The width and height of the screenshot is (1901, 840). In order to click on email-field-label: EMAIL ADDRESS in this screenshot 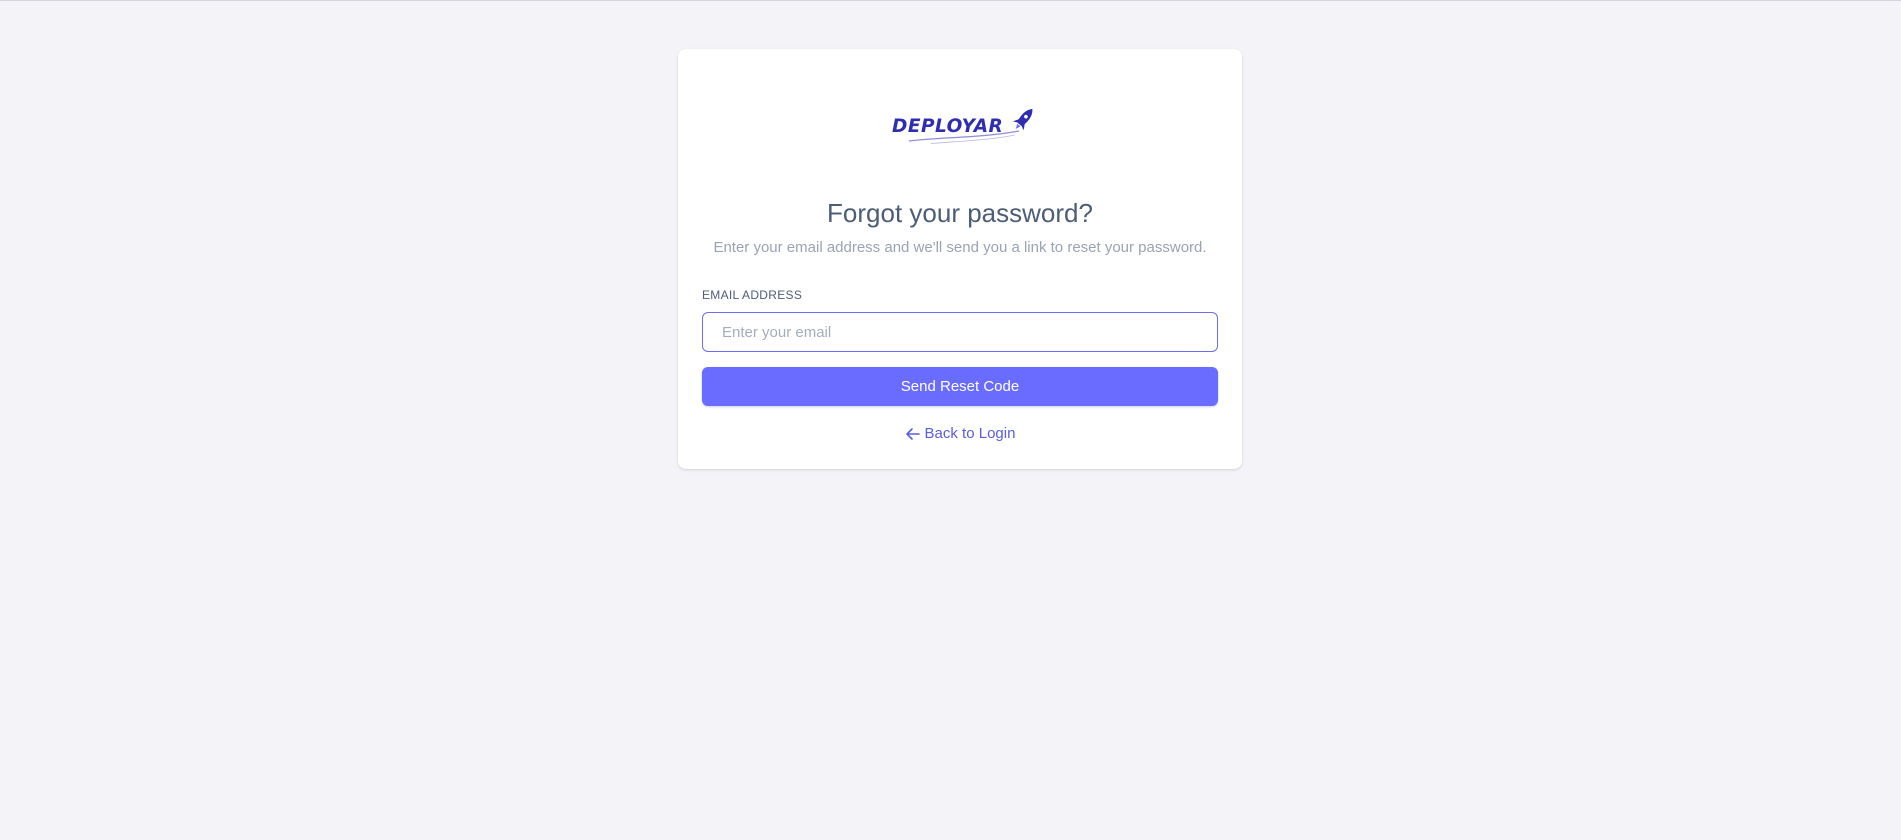, I will do `click(752, 295)`.